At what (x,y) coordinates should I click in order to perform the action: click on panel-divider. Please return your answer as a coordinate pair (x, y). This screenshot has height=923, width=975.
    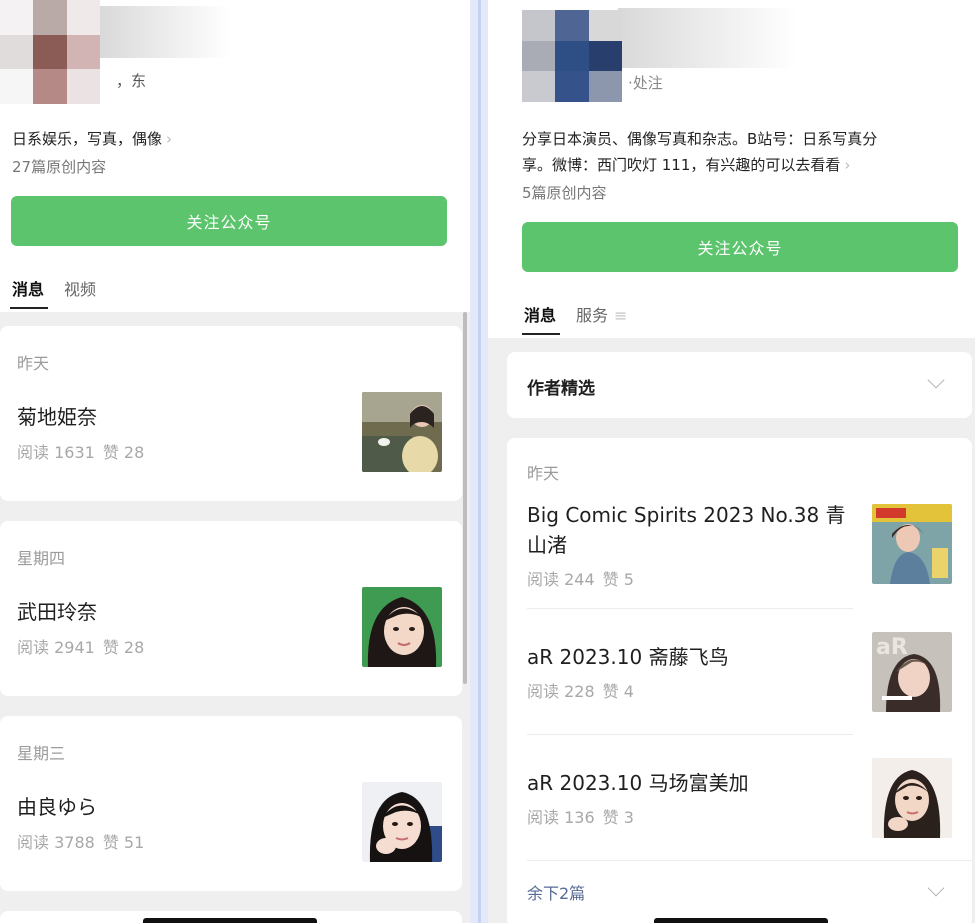
    Looking at the image, I should click on (479, 461).